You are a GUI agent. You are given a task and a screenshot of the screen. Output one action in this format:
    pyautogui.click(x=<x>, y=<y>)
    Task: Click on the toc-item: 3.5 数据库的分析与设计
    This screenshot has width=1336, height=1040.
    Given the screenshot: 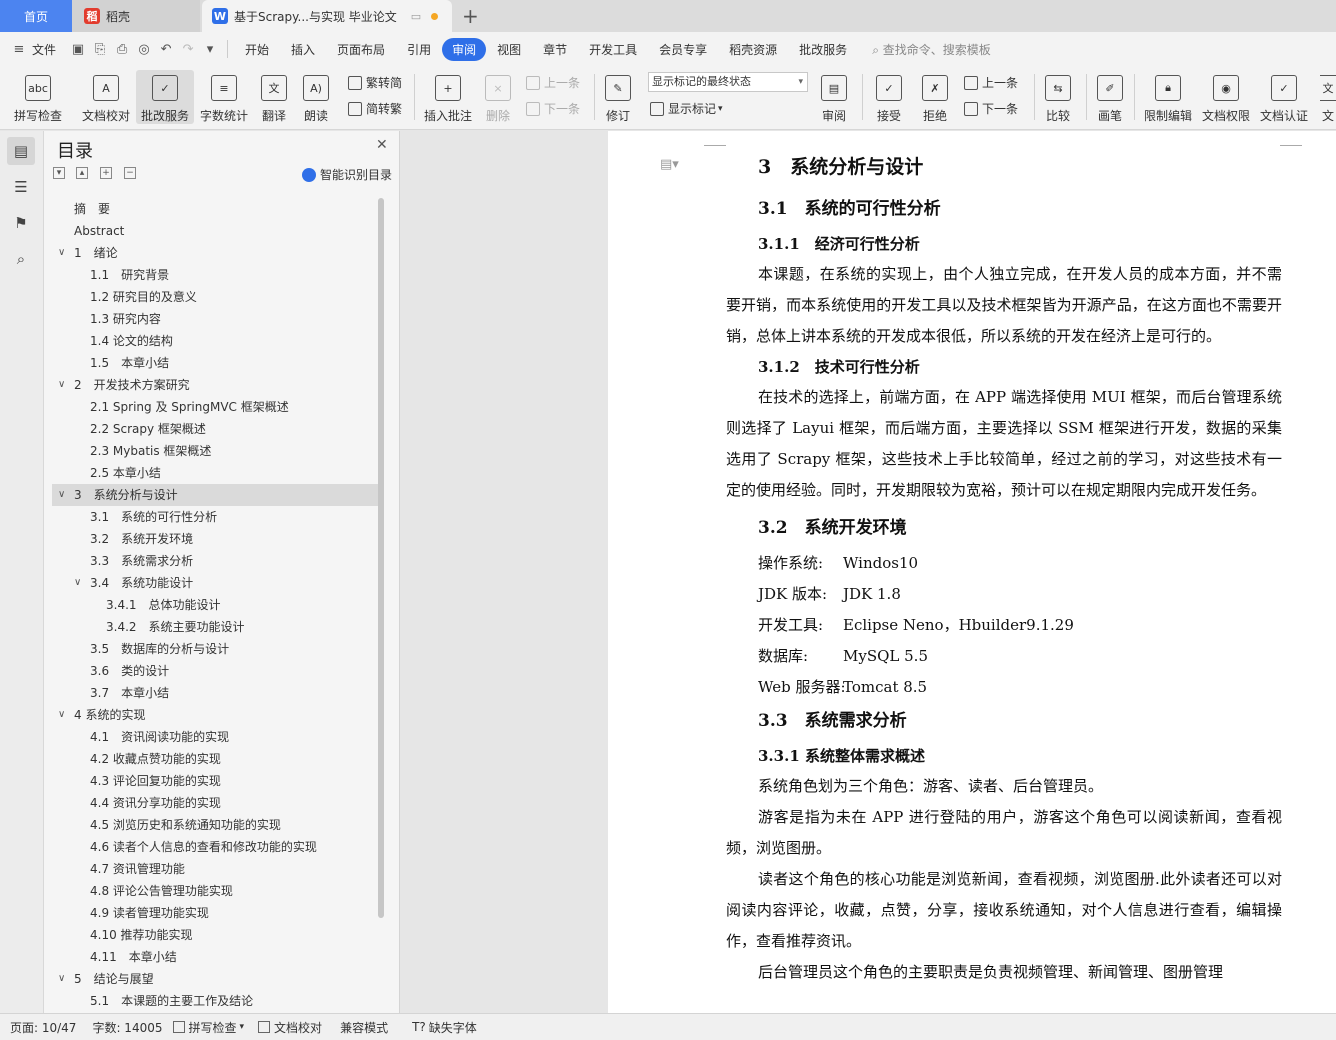 What is the action you would take?
    pyautogui.click(x=215, y=649)
    